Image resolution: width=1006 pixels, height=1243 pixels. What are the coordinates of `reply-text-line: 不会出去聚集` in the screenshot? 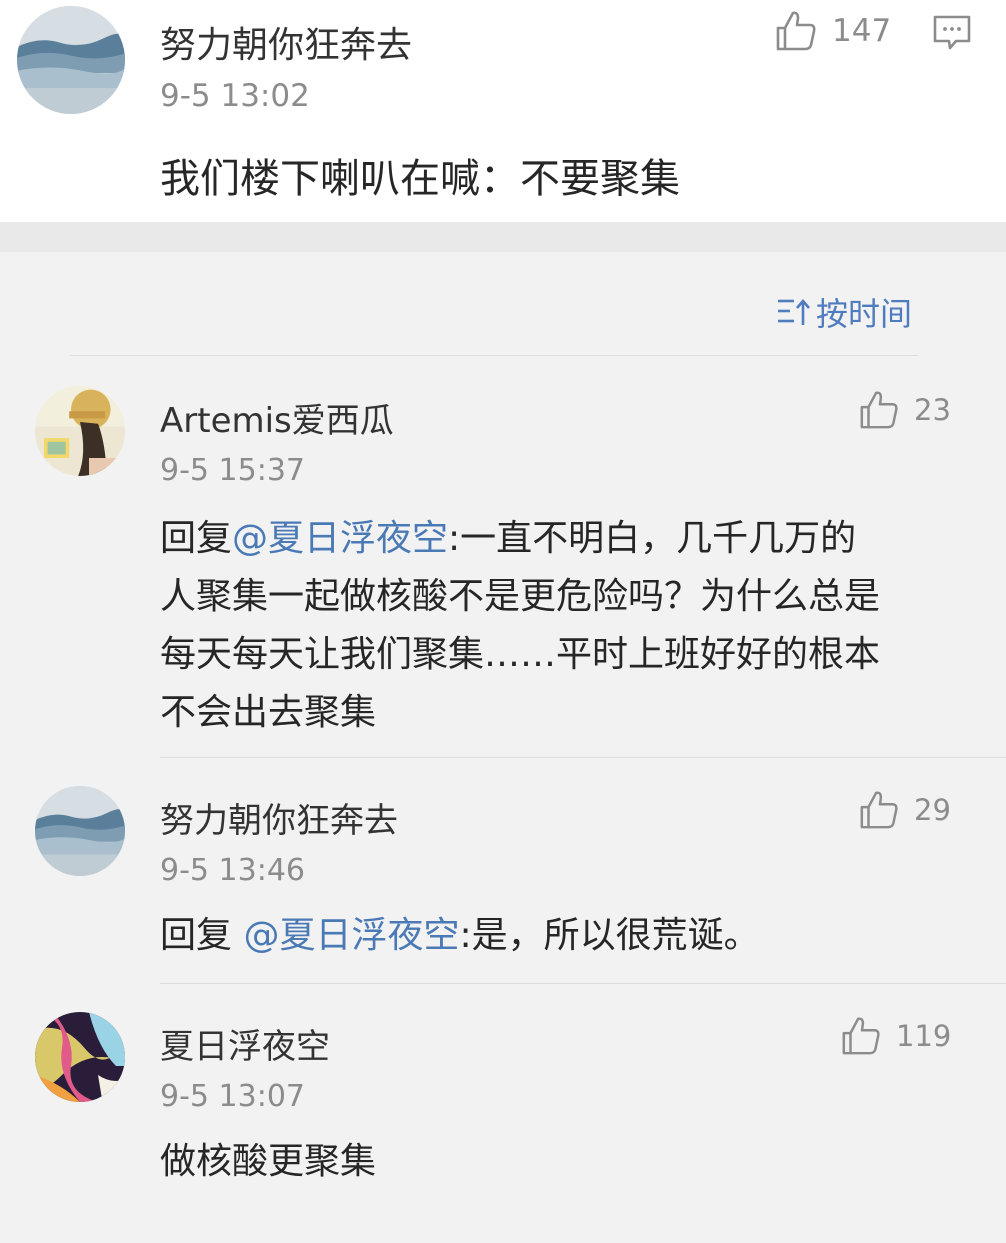 It's located at (268, 712).